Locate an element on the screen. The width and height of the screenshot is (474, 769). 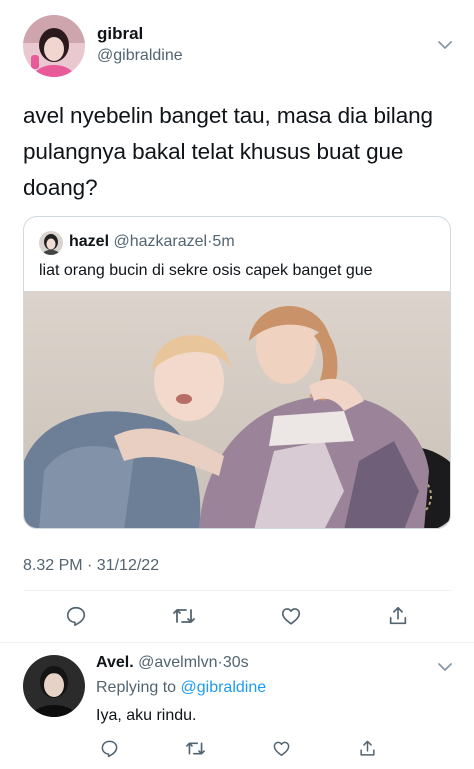
quoted-tweet-header: hazel @hazkarazel·5m is located at coordinates (152, 242).